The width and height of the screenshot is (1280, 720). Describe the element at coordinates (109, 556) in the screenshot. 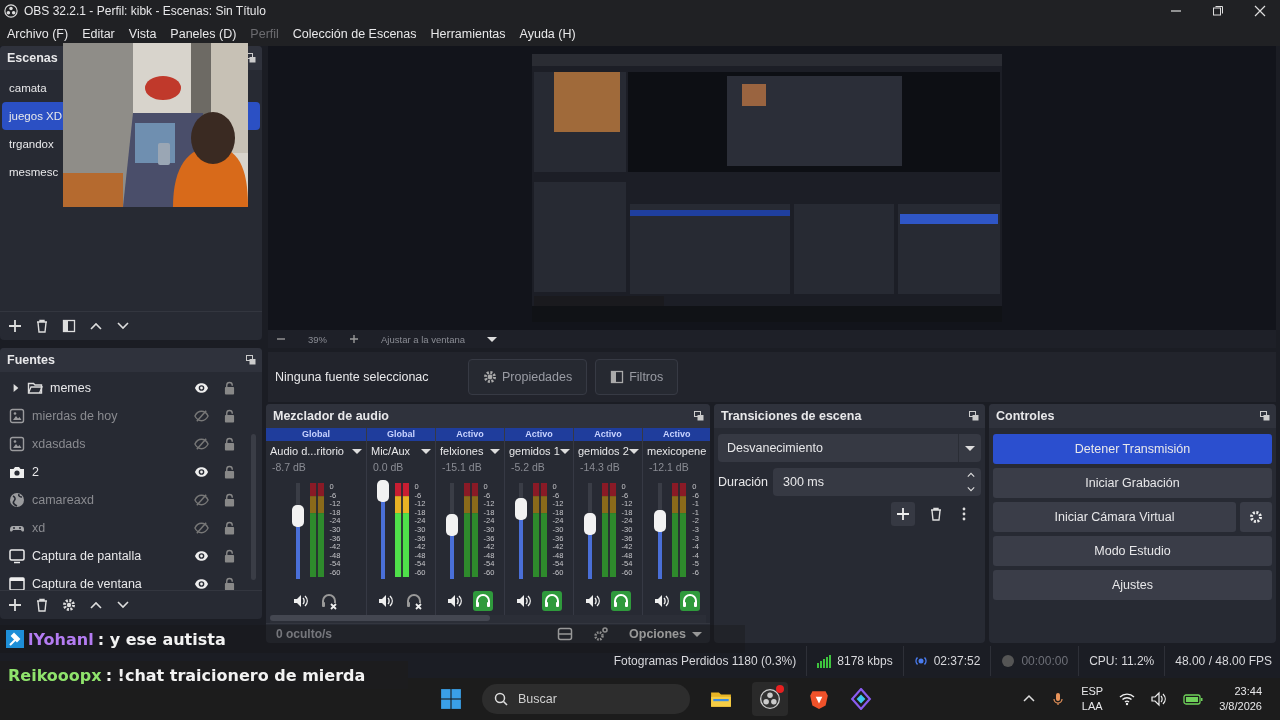

I see `source-name: Captura de pantalla` at that location.